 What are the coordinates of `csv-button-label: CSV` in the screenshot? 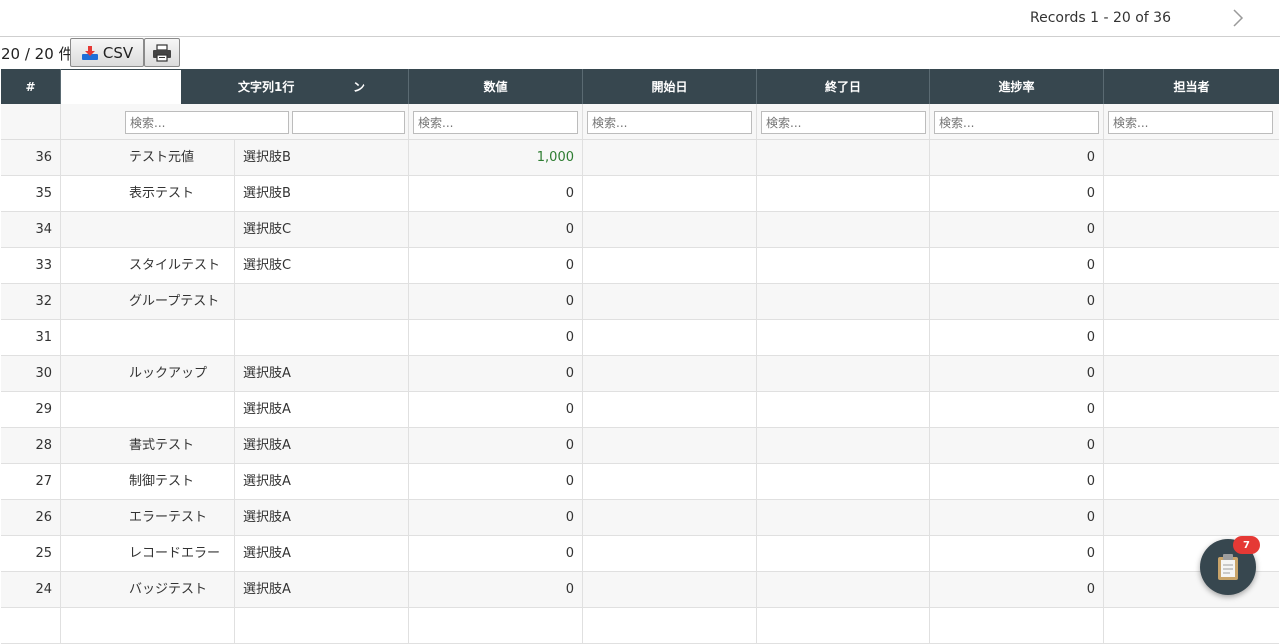 It's located at (118, 52).